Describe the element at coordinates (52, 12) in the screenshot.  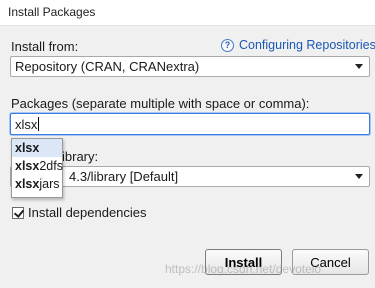
I see `window-title: Install Packages` at that location.